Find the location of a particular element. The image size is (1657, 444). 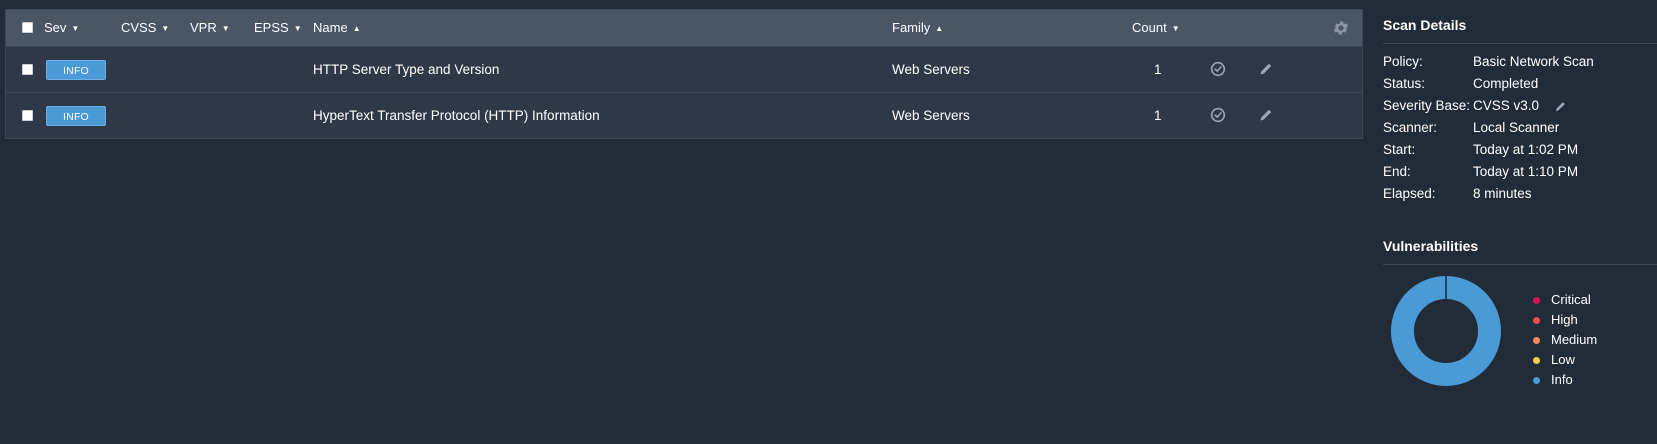

column-label: Sev is located at coordinates (55, 27).